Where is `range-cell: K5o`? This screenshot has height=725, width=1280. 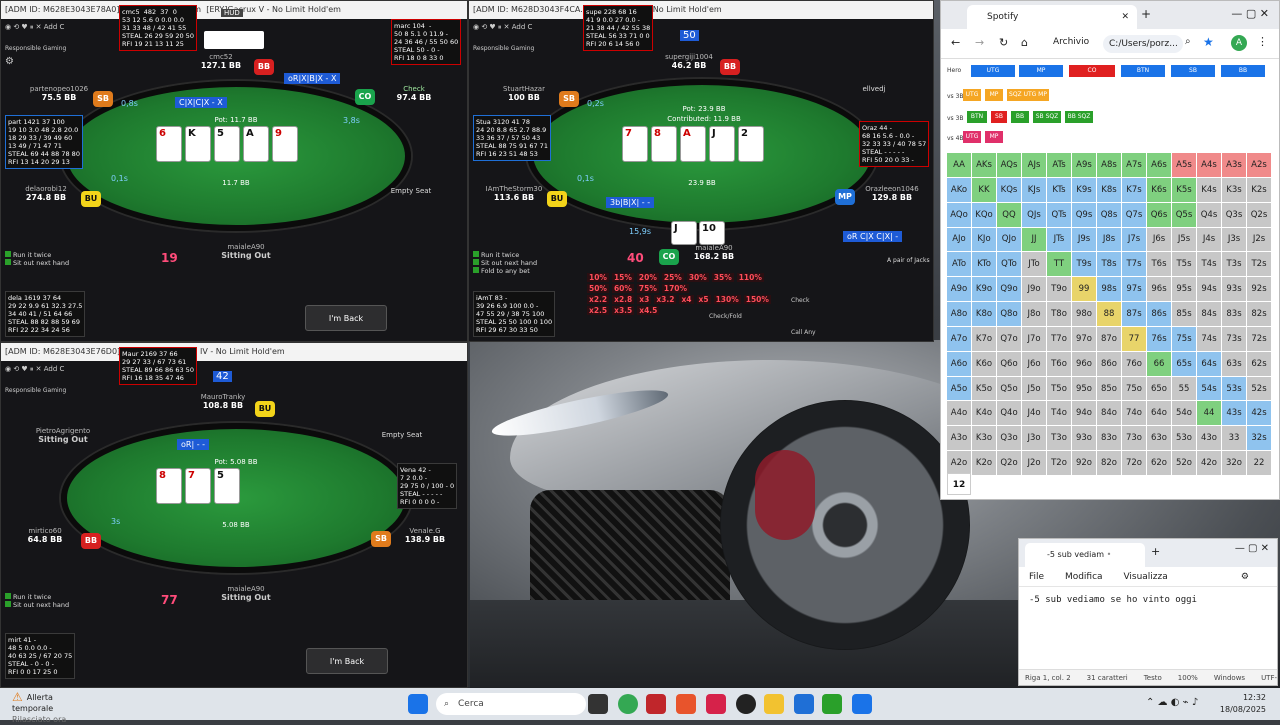 range-cell: K5o is located at coordinates (984, 388).